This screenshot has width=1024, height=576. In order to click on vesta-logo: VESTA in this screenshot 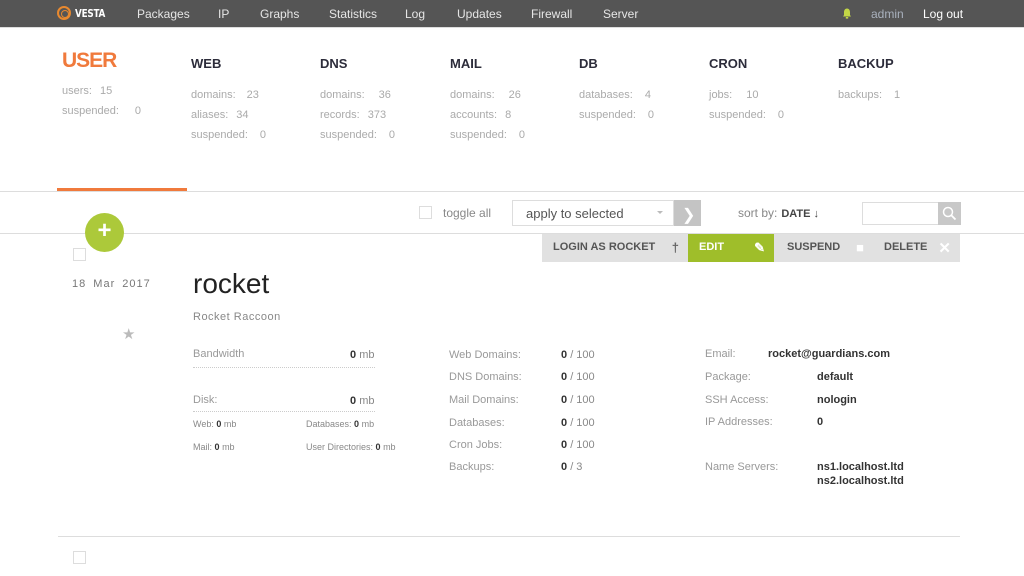, I will do `click(85, 13)`.